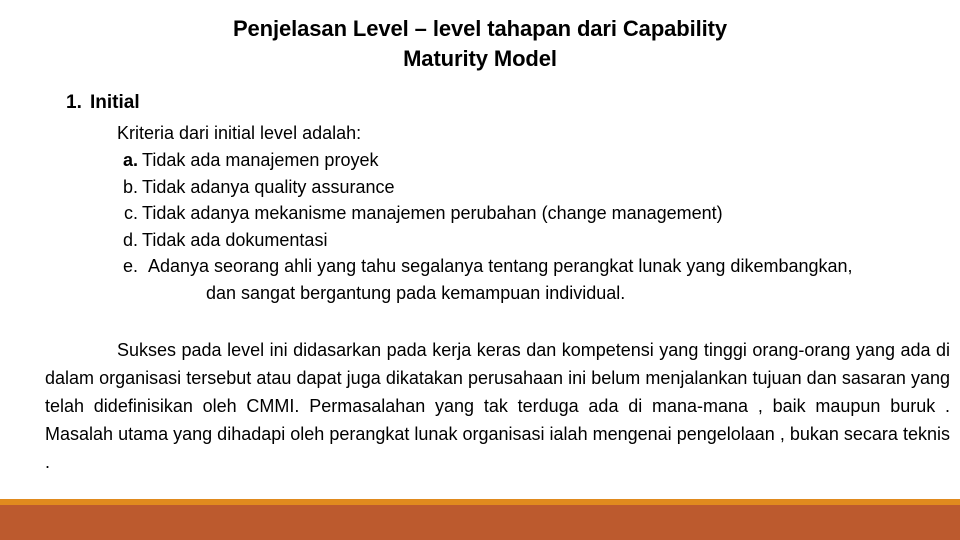 Image resolution: width=960 pixels, height=540 pixels. I want to click on list-item: d. Tidak ada dokumentasi, so click(530, 240).